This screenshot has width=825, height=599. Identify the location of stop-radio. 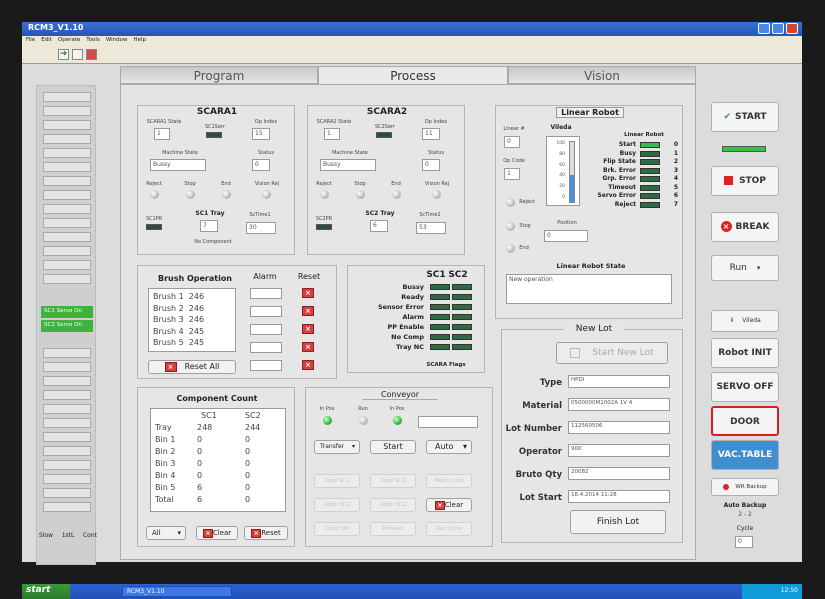
(510, 226).